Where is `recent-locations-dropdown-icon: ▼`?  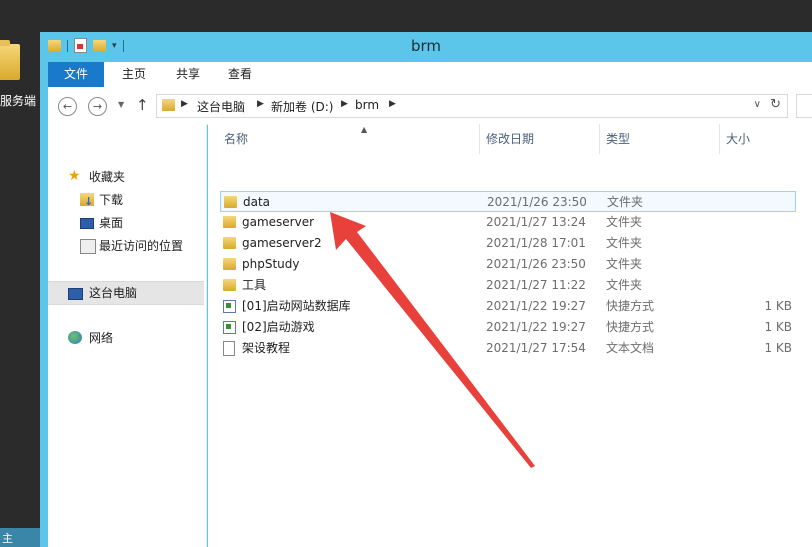 recent-locations-dropdown-icon: ▼ is located at coordinates (121, 104).